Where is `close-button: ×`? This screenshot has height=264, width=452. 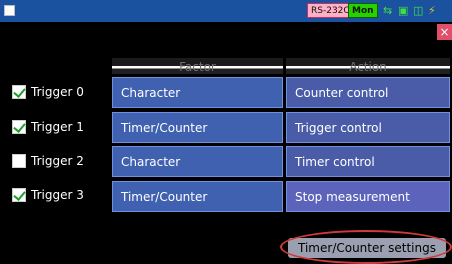
close-button: × is located at coordinates (444, 32).